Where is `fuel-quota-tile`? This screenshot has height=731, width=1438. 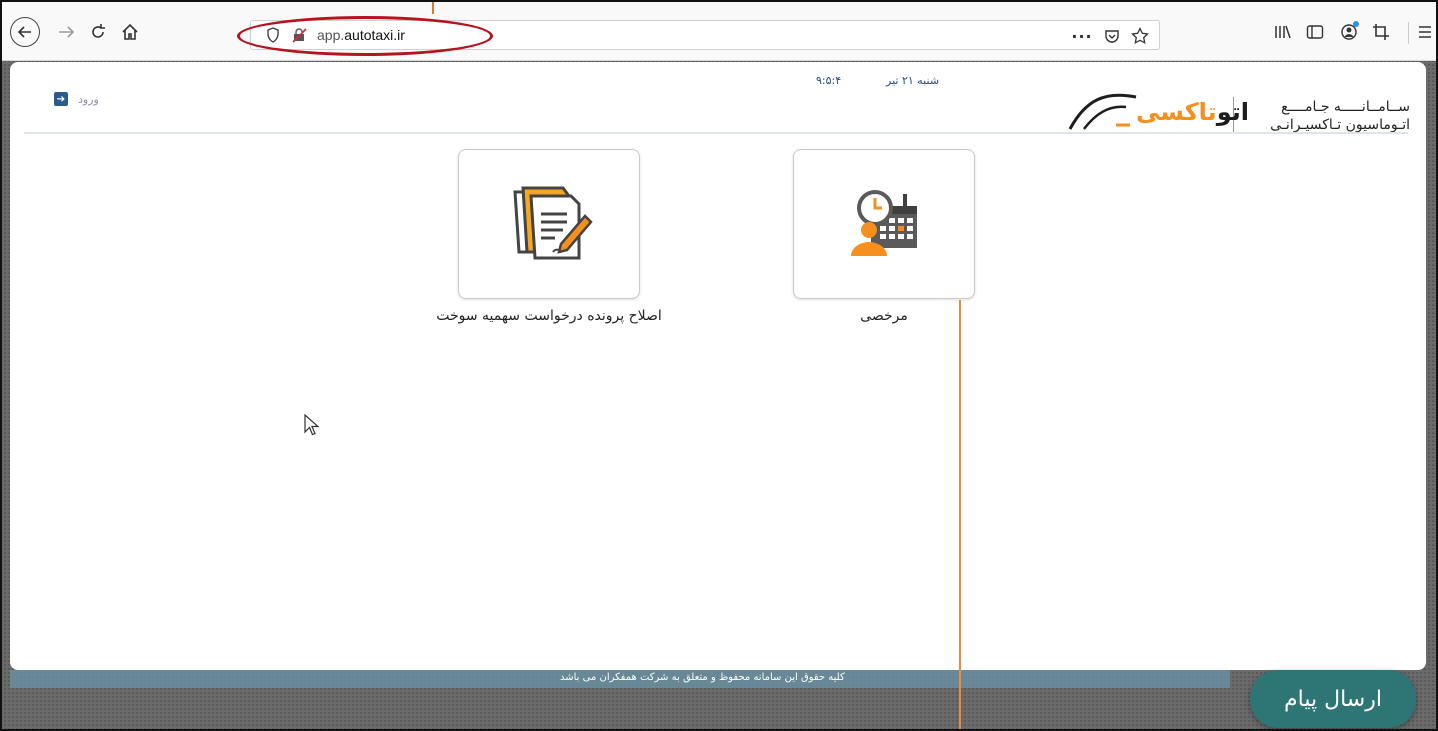
fuel-quota-tile is located at coordinates (549, 224).